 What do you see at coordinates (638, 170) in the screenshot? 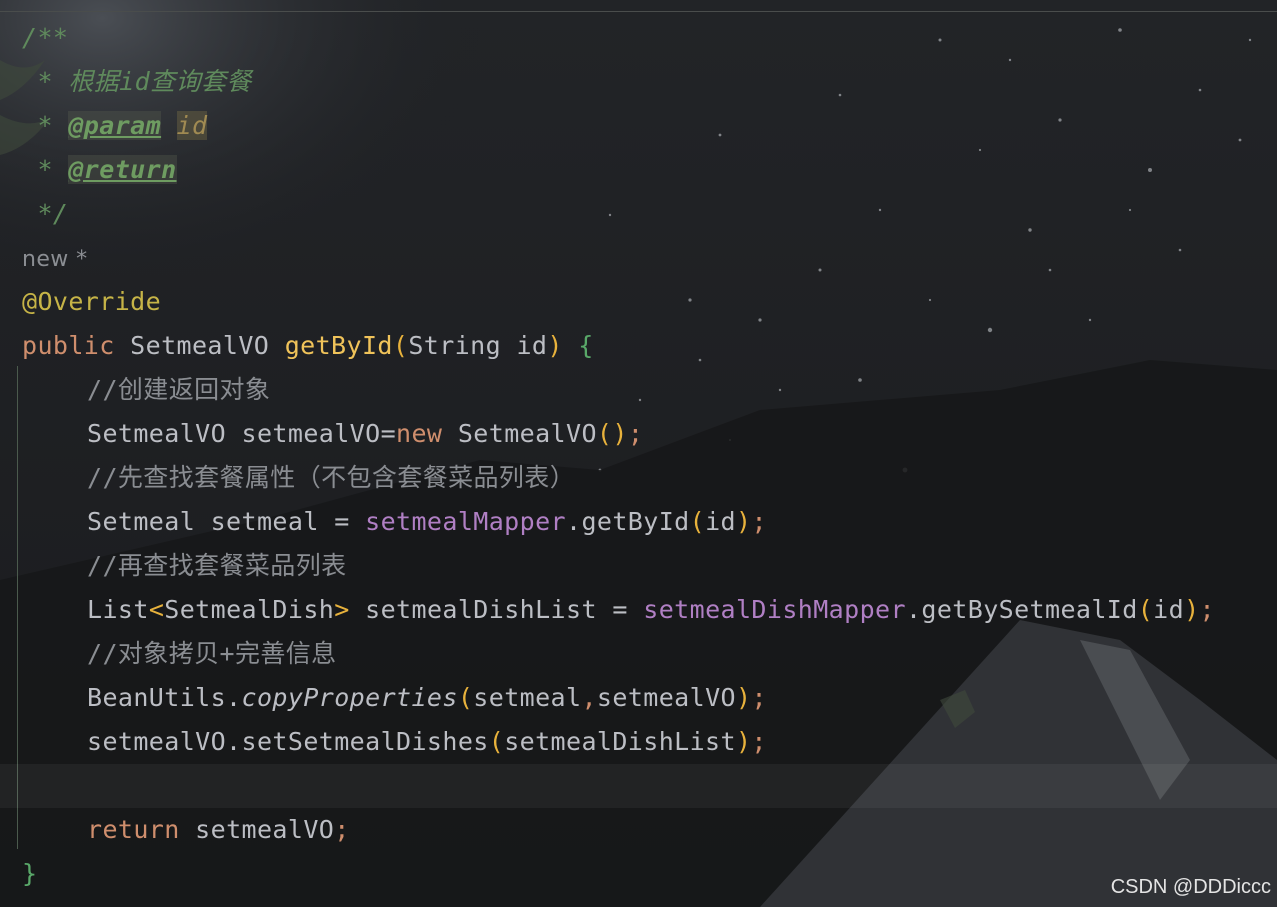
I see `code-line-4: * @return` at bounding box center [638, 170].